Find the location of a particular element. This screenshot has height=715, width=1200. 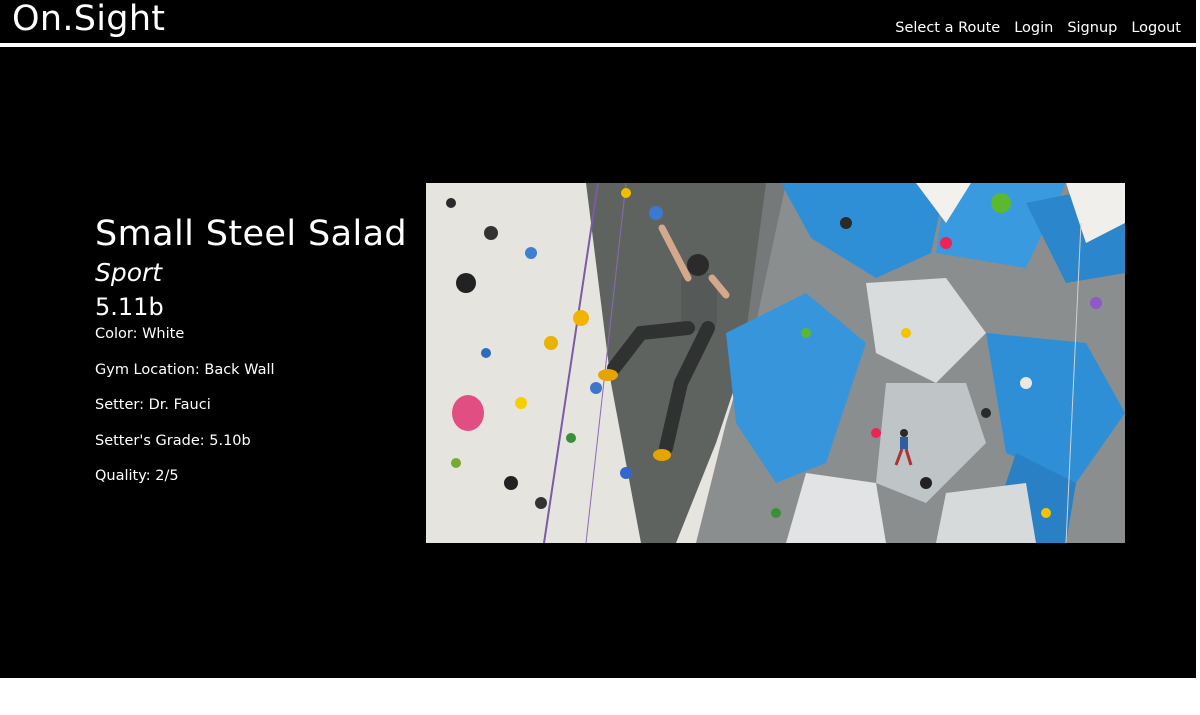

nav-signup-link: Signup is located at coordinates (1092, 28).